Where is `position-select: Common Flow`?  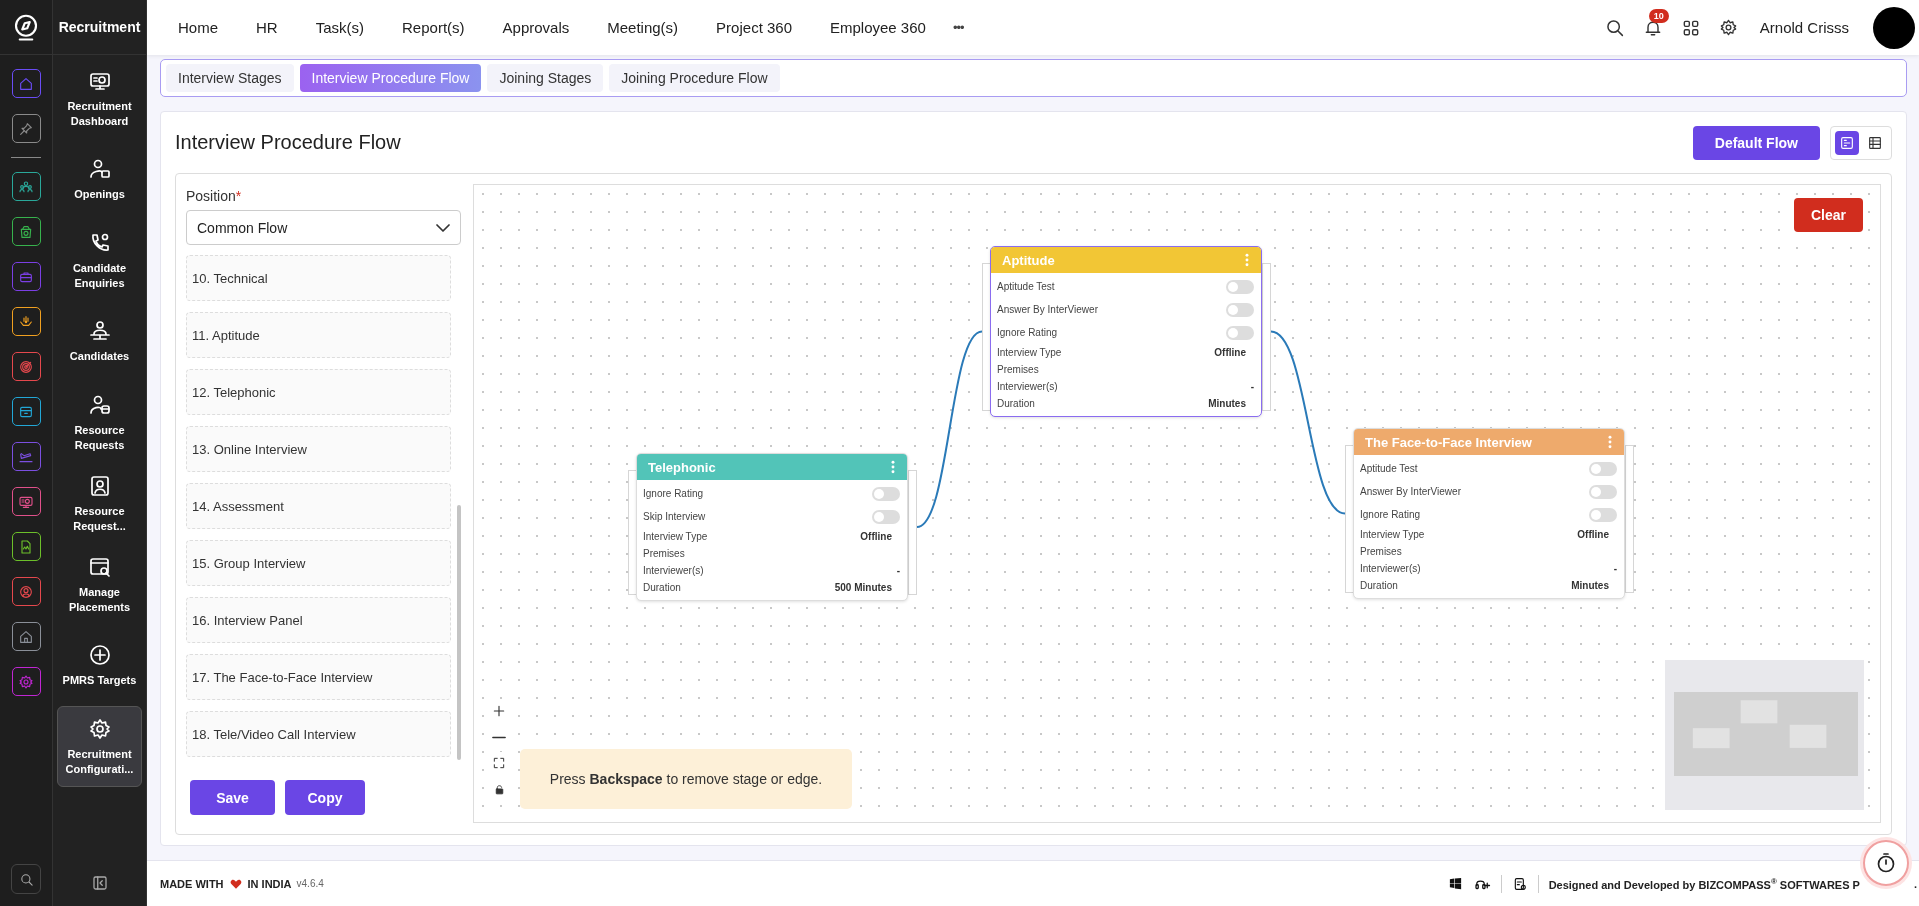
position-select: Common Flow is located at coordinates (323, 227).